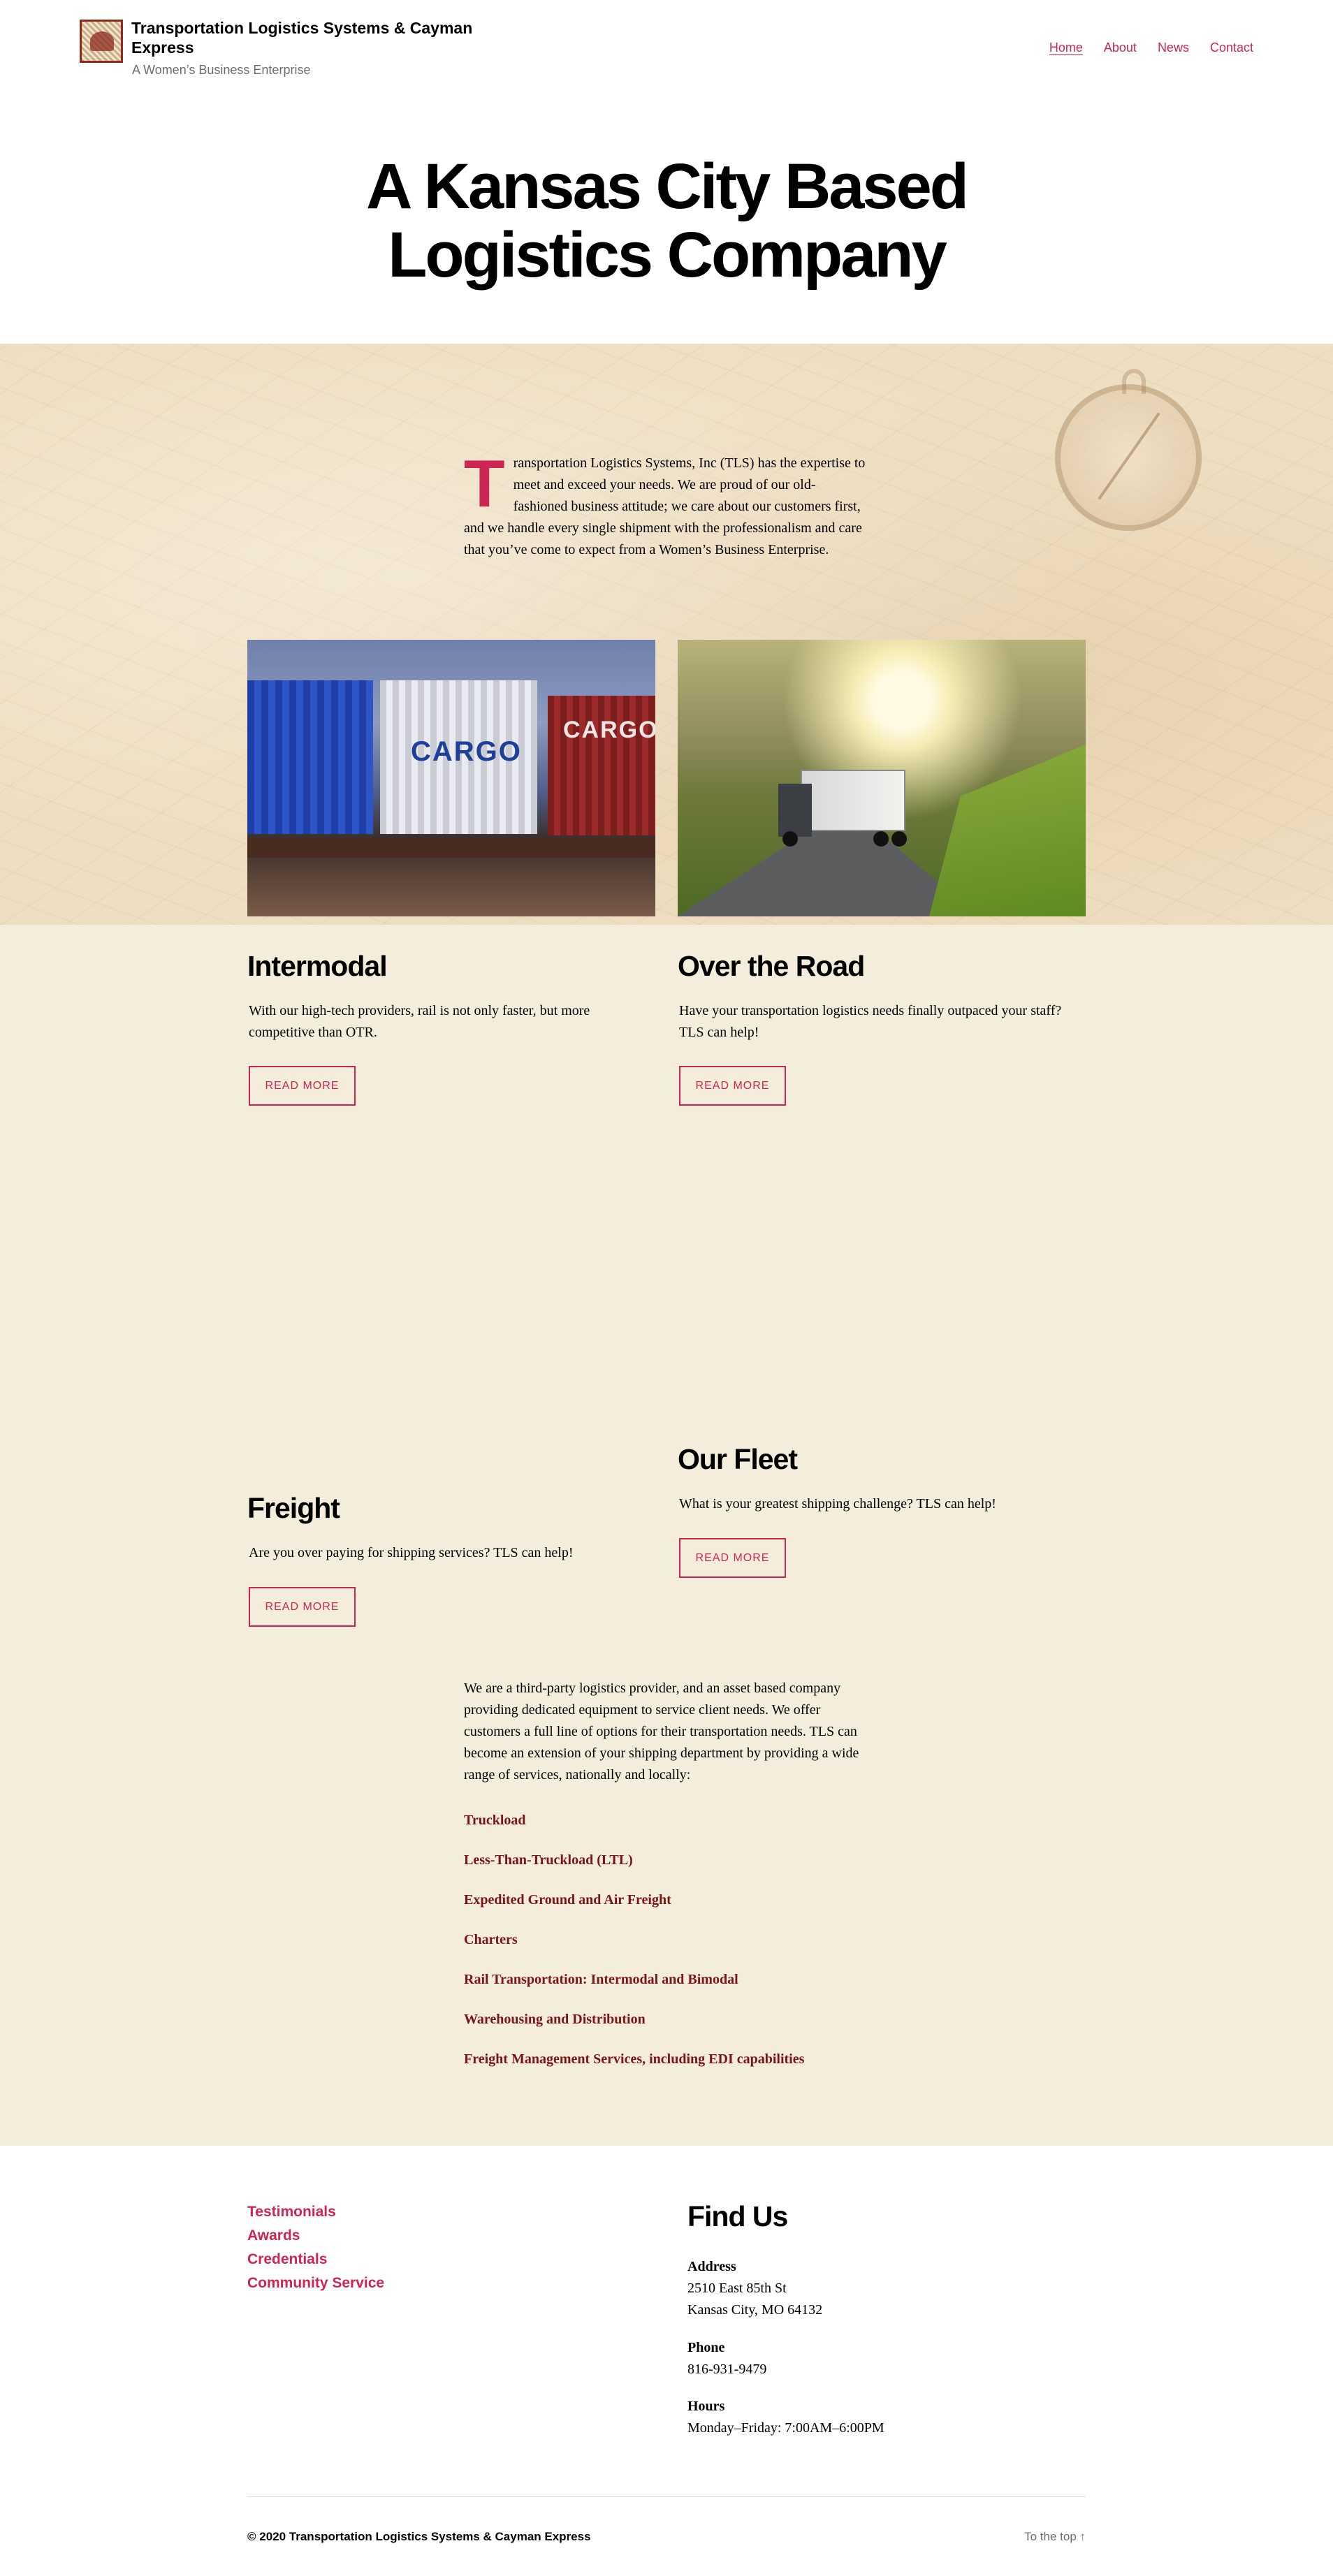 The width and height of the screenshot is (1333, 2576). I want to click on service-item: Charters, so click(491, 1940).